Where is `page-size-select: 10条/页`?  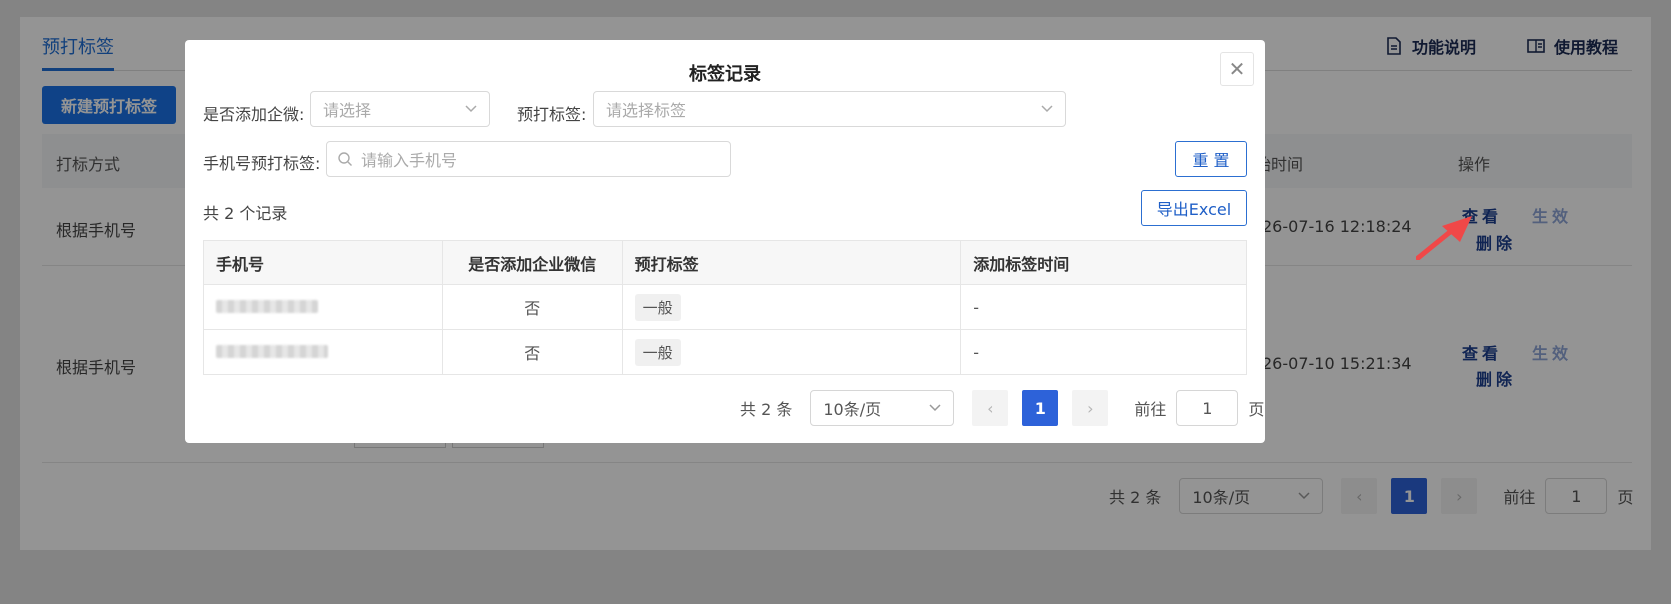 page-size-select: 10条/页 is located at coordinates (882, 408).